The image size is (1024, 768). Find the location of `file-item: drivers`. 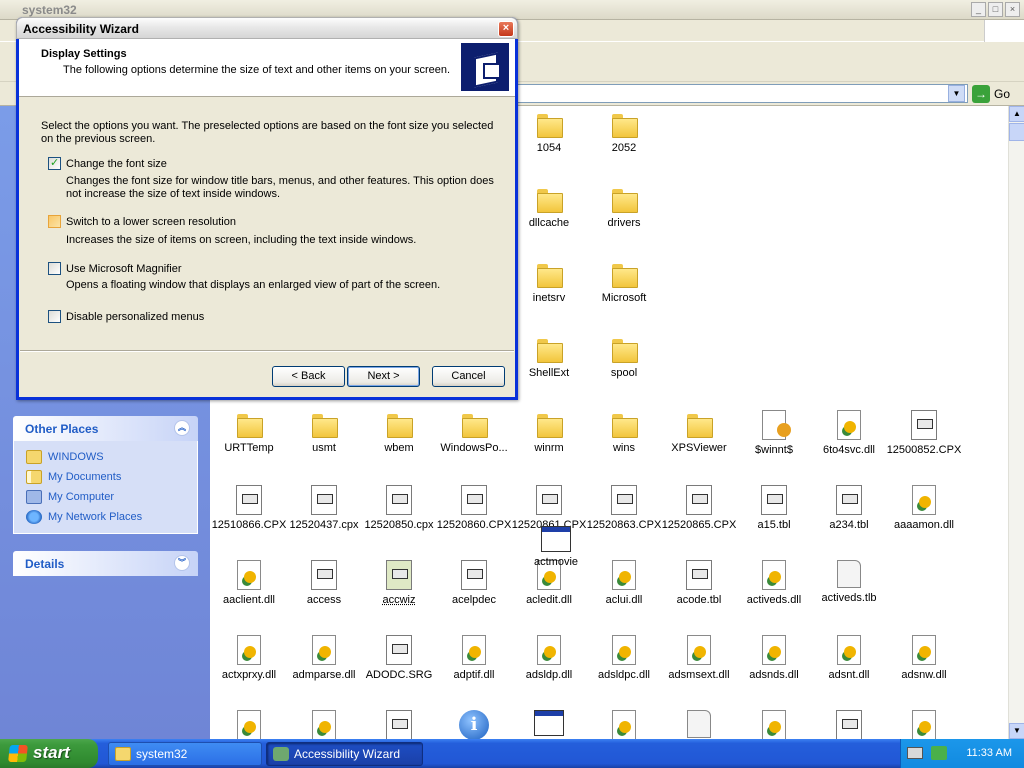

file-item: drivers is located at coordinates (624, 207).